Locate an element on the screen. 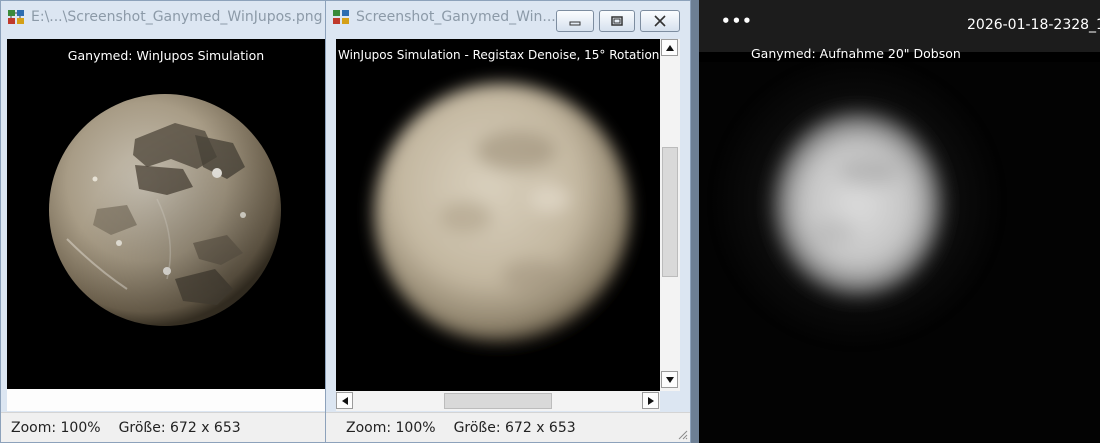  arrow-up-icon is located at coordinates (669, 47).